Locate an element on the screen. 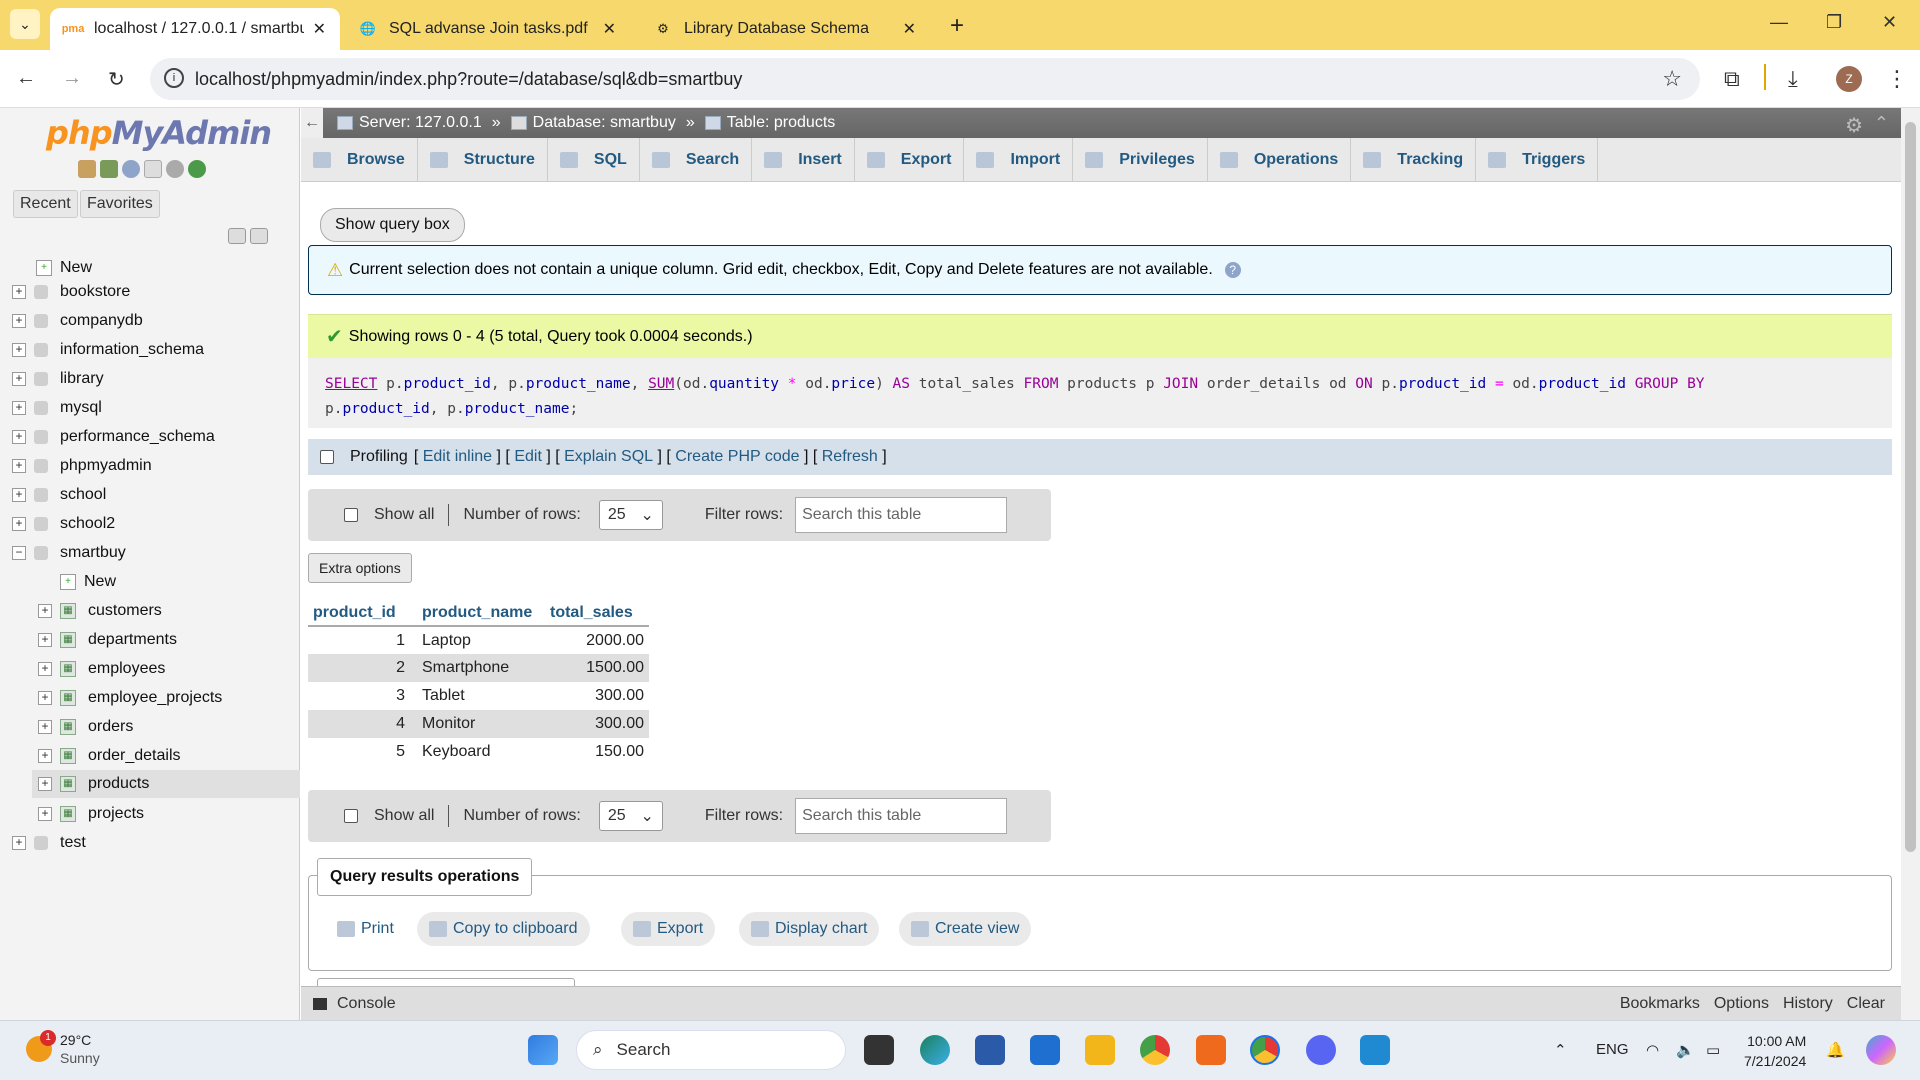  docs-icon is located at coordinates (153, 169).